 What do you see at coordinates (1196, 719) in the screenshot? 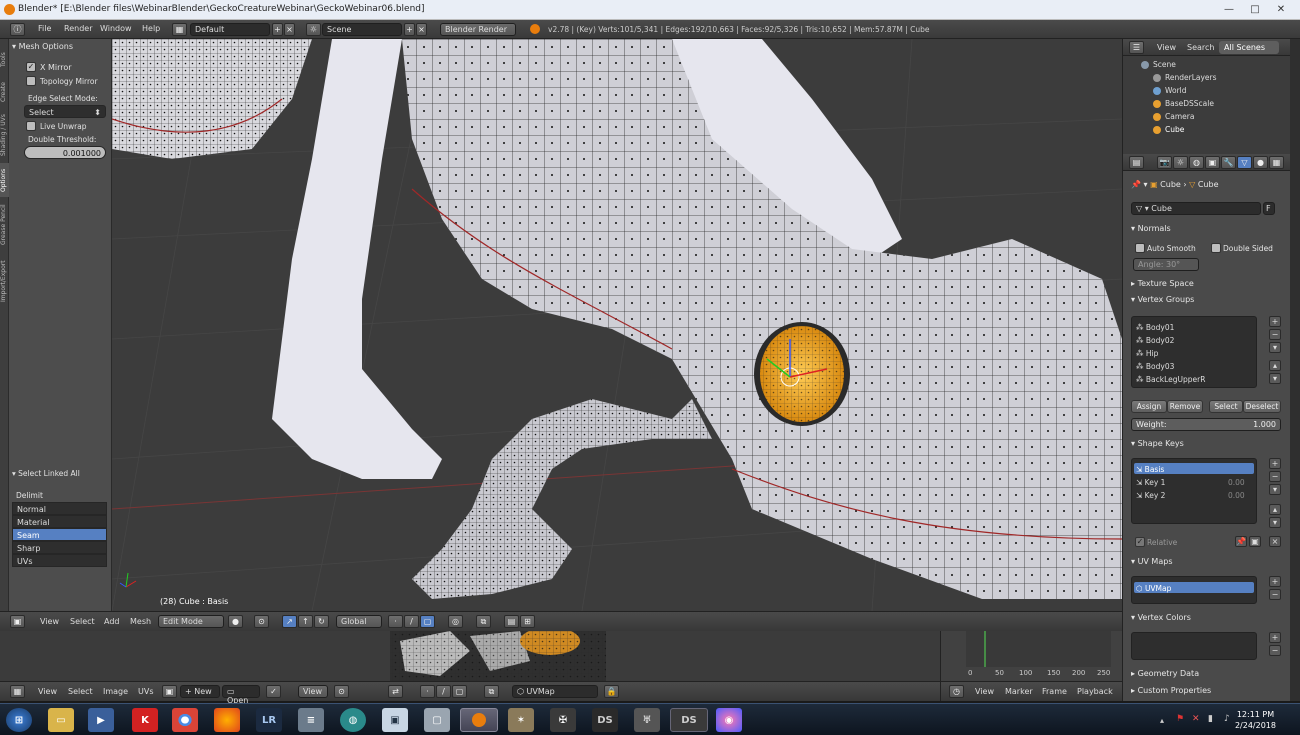
I see `tray-network-icon: ✕` at bounding box center [1196, 719].